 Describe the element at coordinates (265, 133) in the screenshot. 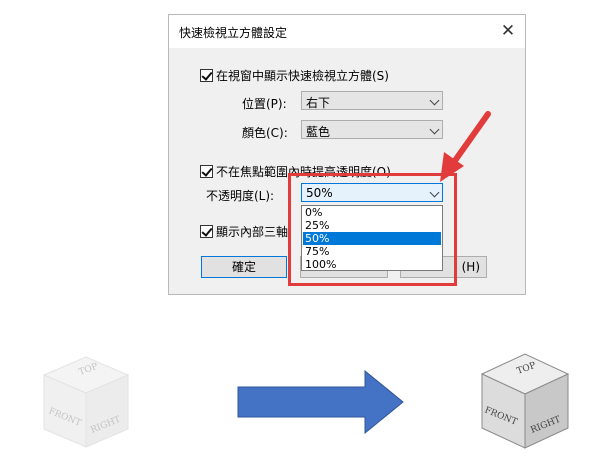

I see `color-label: 顏色(C):` at that location.